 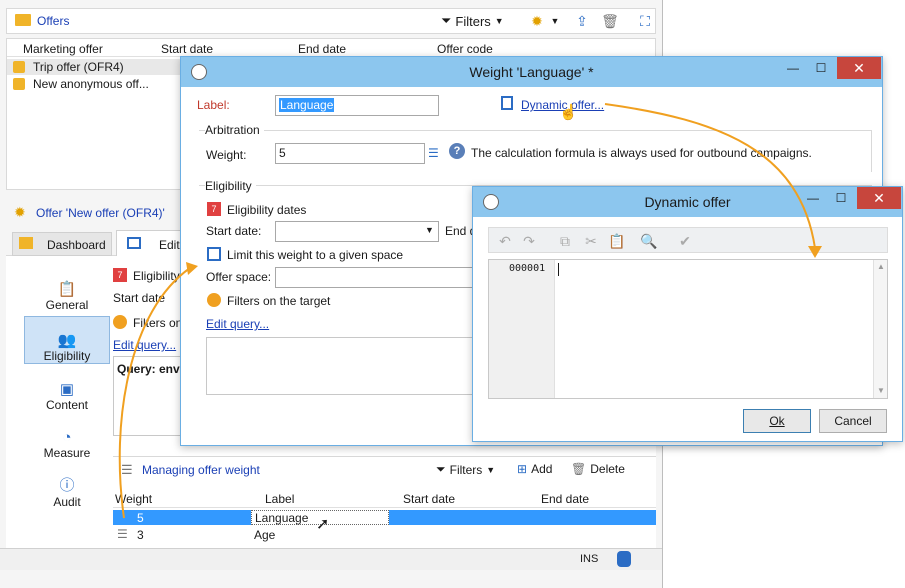 What do you see at coordinates (154, 393) in the screenshot?
I see `arrow-from-weight-row` at bounding box center [154, 393].